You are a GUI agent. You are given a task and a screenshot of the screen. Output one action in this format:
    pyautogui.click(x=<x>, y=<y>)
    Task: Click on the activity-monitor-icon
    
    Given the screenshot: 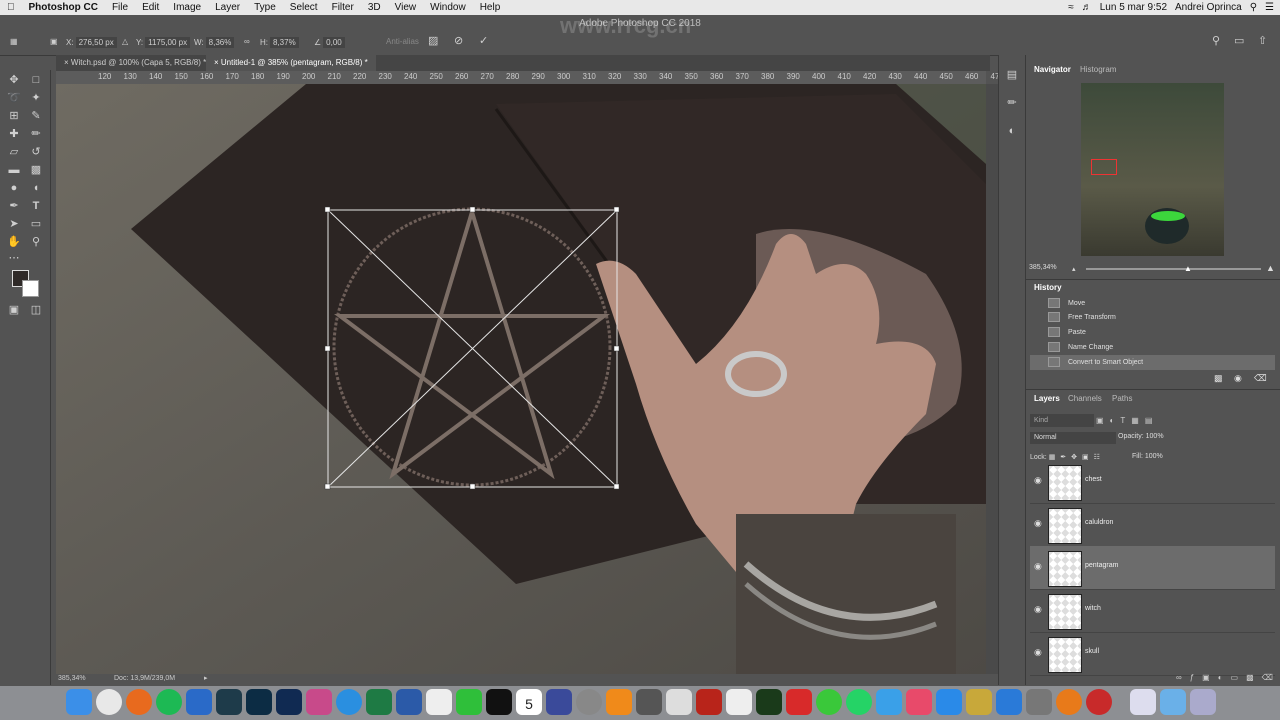 What is the action you would take?
    pyautogui.click(x=499, y=702)
    